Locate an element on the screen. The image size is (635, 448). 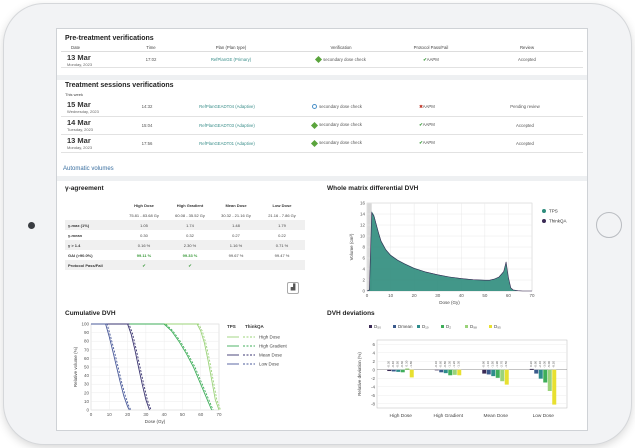
value-cell: 1.48 is located at coordinates (236, 225).